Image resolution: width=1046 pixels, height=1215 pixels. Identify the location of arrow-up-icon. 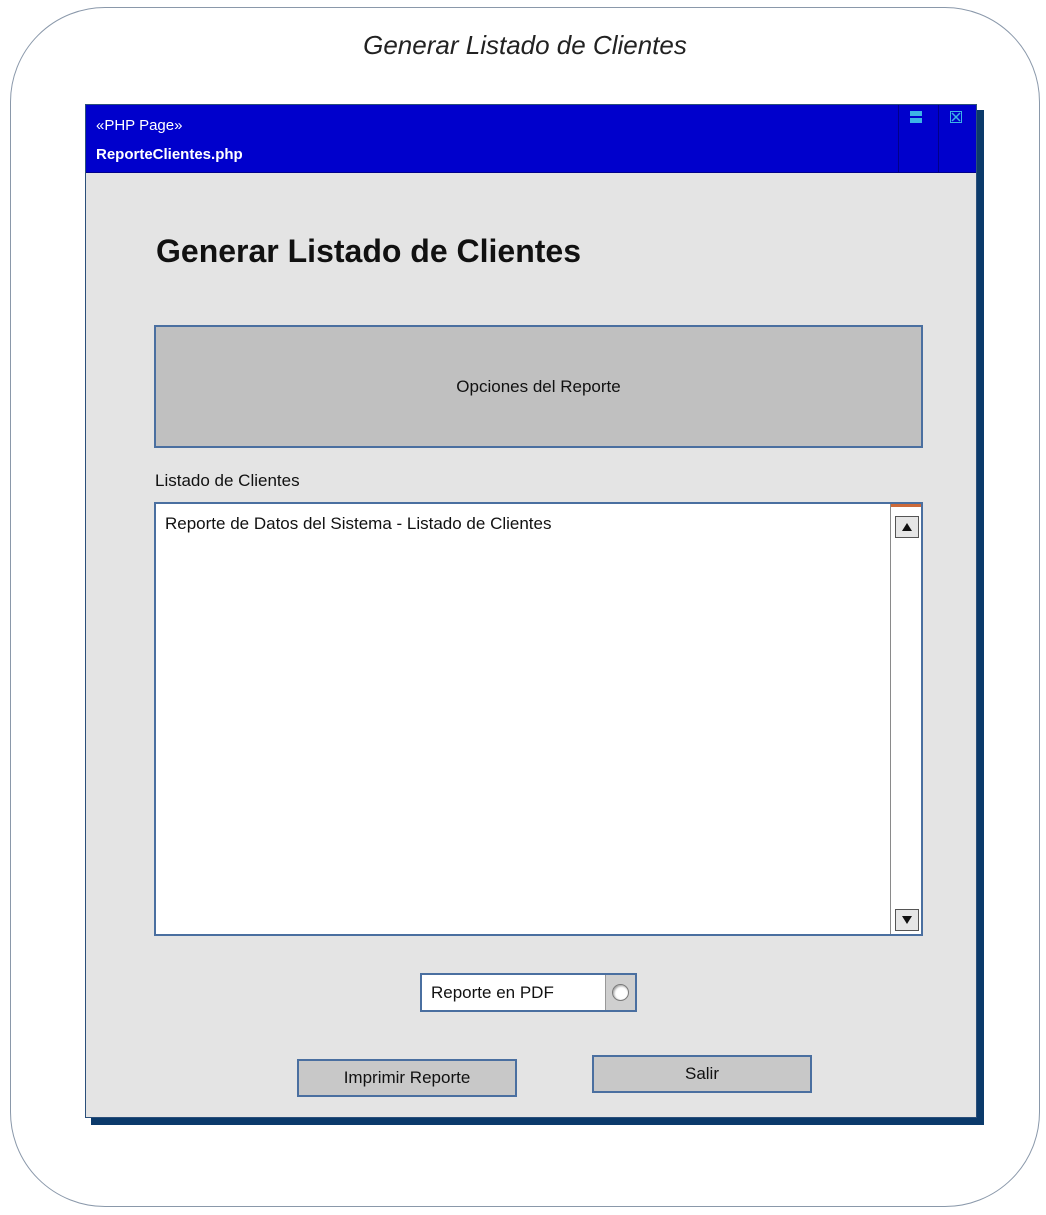
(907, 527).